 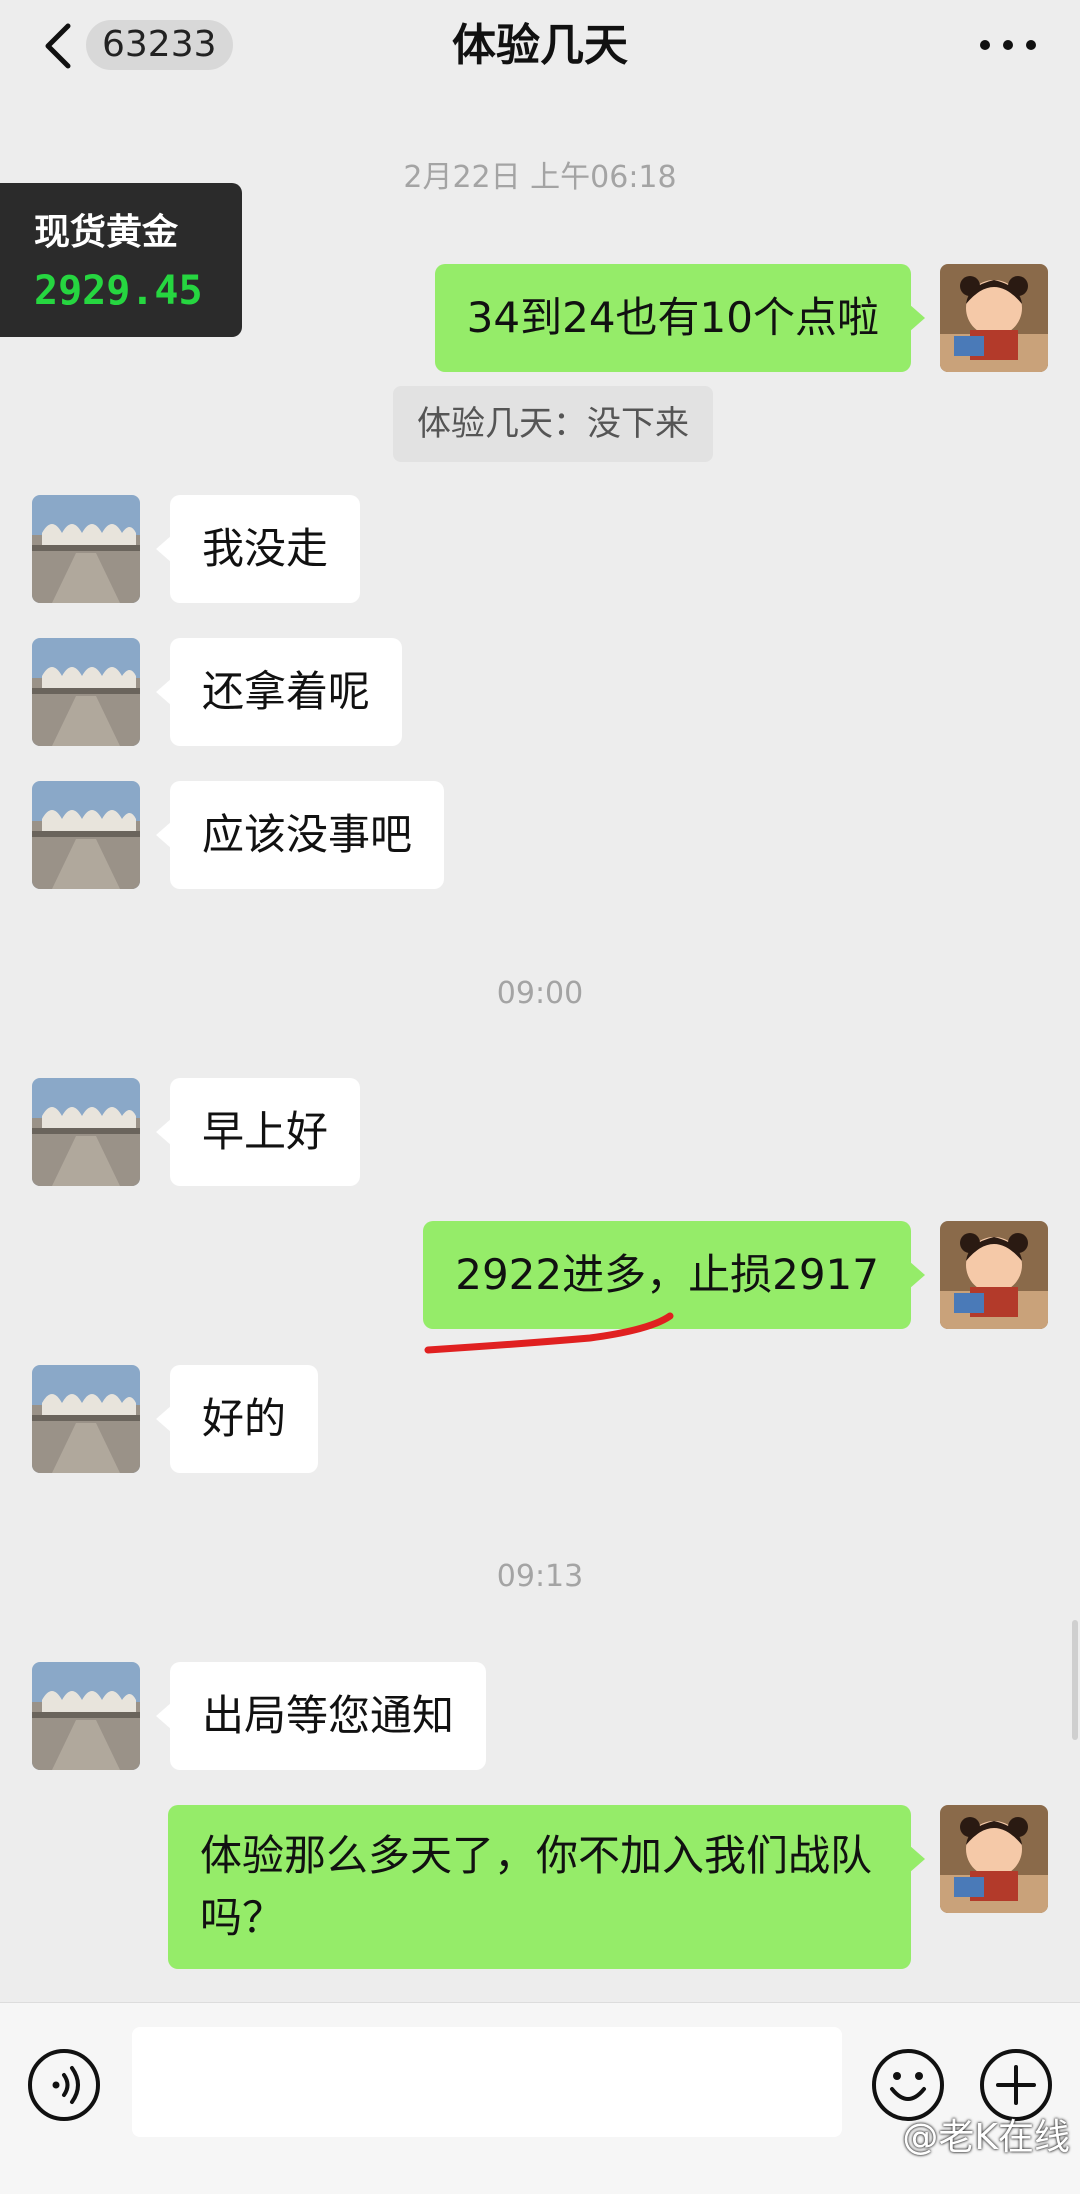 What do you see at coordinates (546, 1887) in the screenshot?
I see `message-bubble-sent: 体验那么多天了，你不加入我们战队吗？` at bounding box center [546, 1887].